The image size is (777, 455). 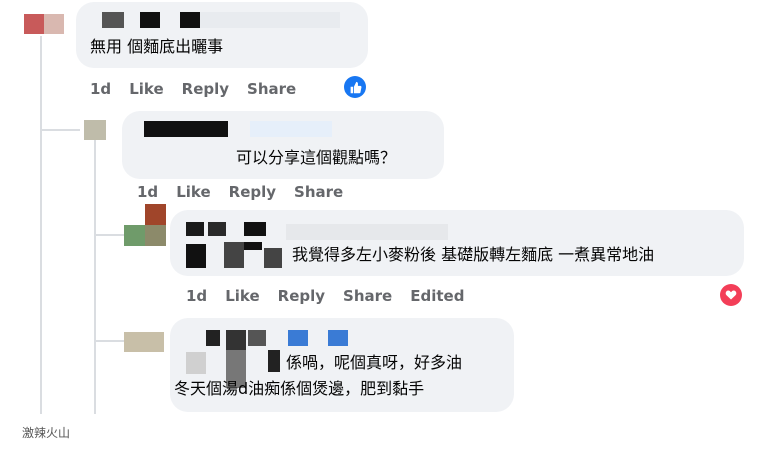 What do you see at coordinates (95, 277) in the screenshot?
I see `thread-line-nested` at bounding box center [95, 277].